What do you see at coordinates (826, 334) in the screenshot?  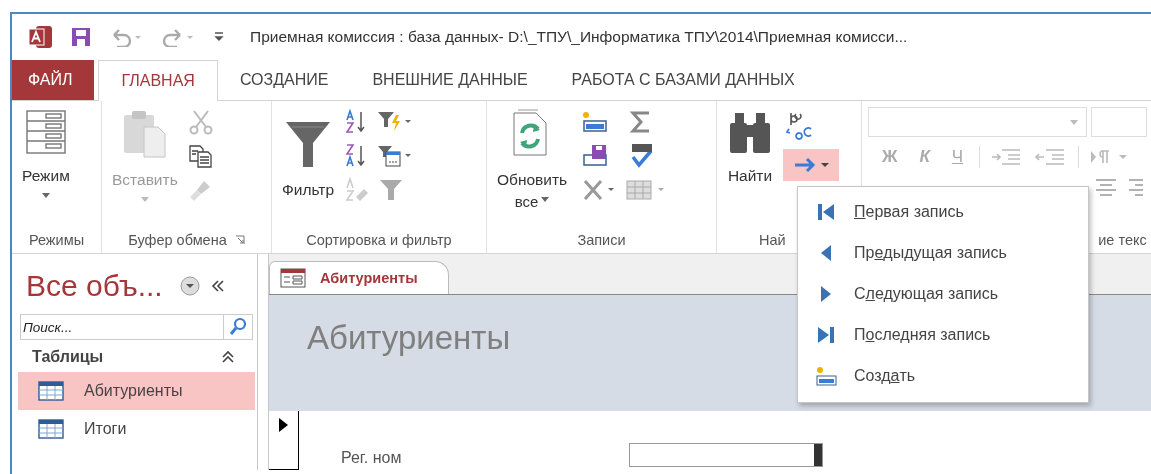 I see `last-record-icon` at bounding box center [826, 334].